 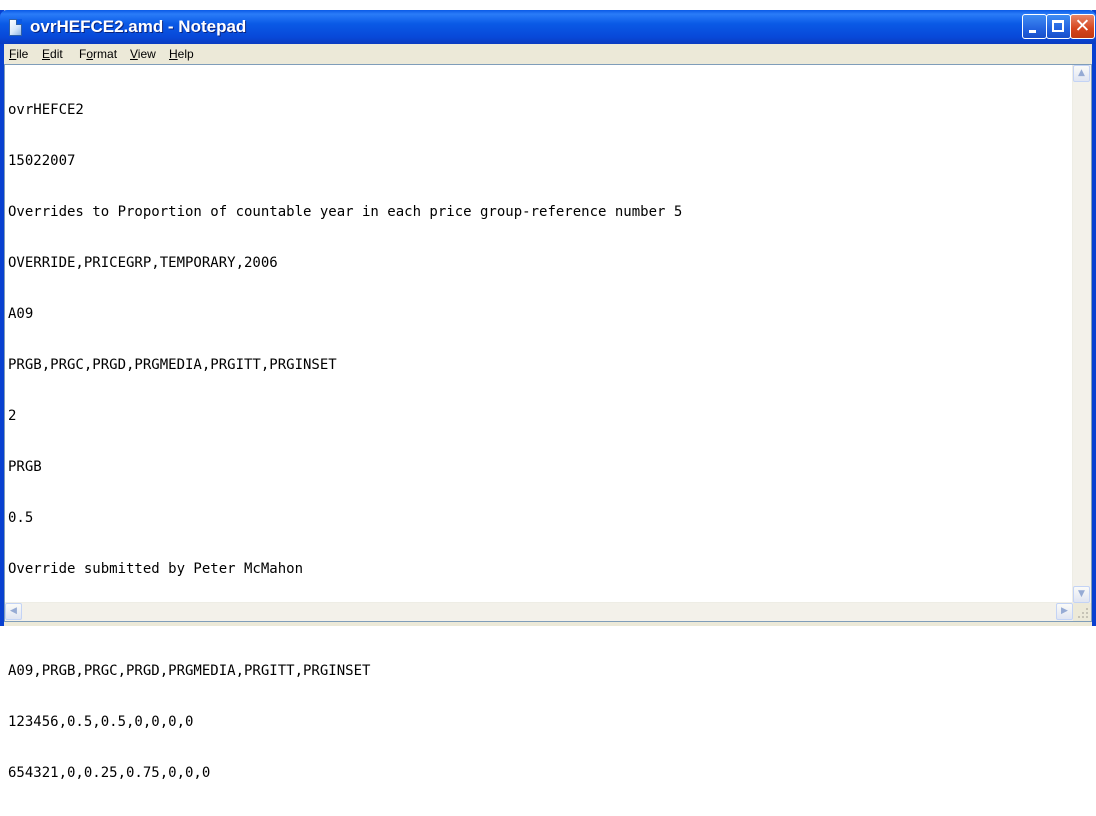 What do you see at coordinates (12, 416) in the screenshot?
I see `document-line: 2` at bounding box center [12, 416].